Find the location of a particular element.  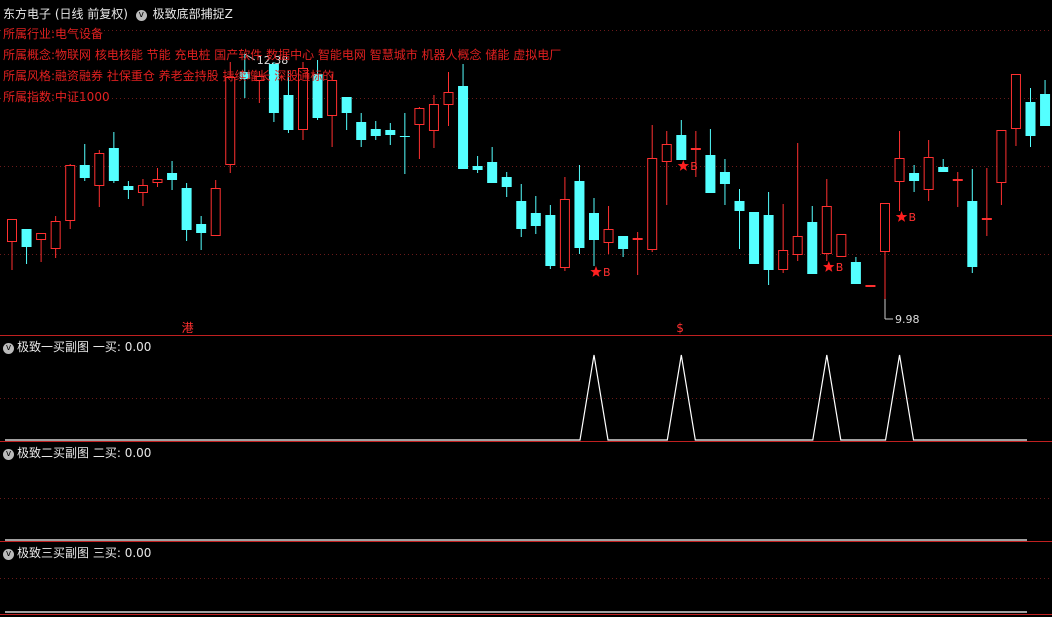

sub-chart-3-value: 0.00 is located at coordinates (138, 553).